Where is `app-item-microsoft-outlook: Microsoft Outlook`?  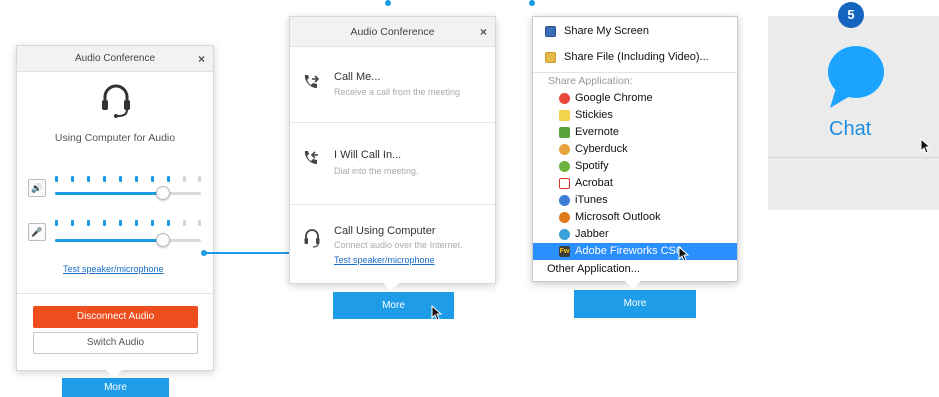
app-item-microsoft-outlook: Microsoft Outlook is located at coordinates (635, 217).